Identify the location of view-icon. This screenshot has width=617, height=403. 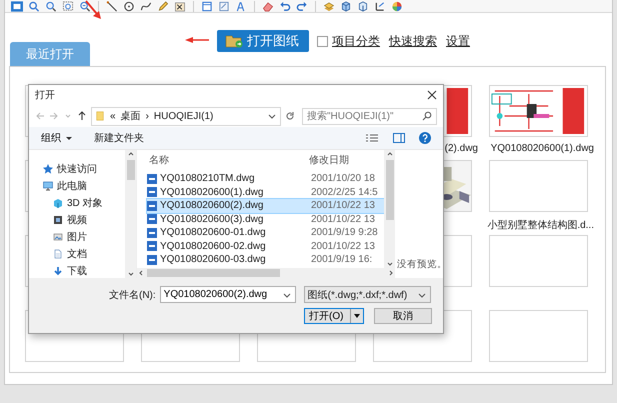
(372, 138).